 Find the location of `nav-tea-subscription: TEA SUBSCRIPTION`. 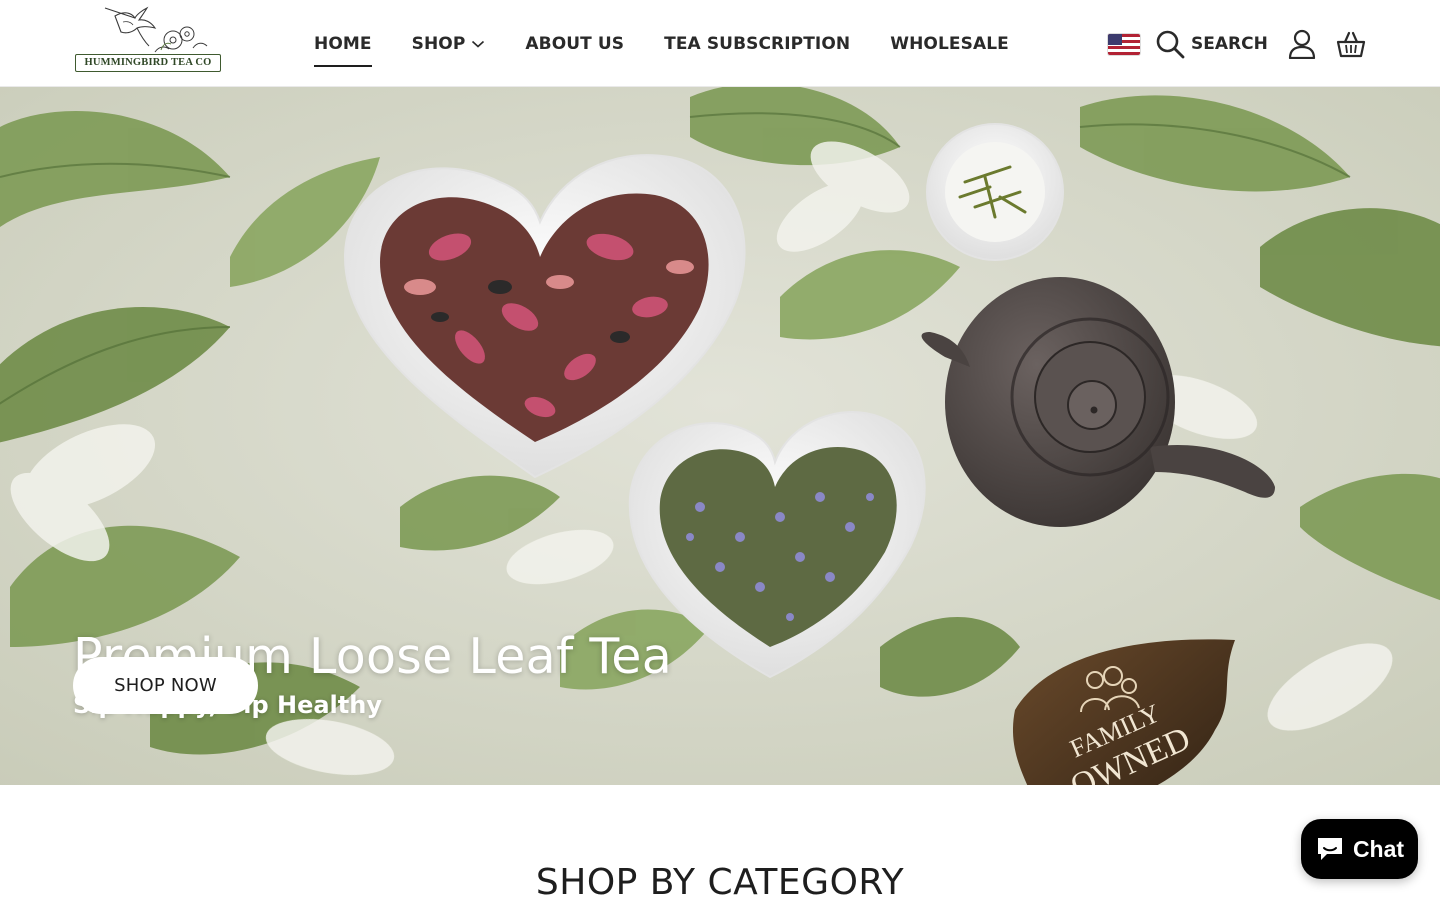

nav-tea-subscription: TEA SUBSCRIPTION is located at coordinates (757, 44).